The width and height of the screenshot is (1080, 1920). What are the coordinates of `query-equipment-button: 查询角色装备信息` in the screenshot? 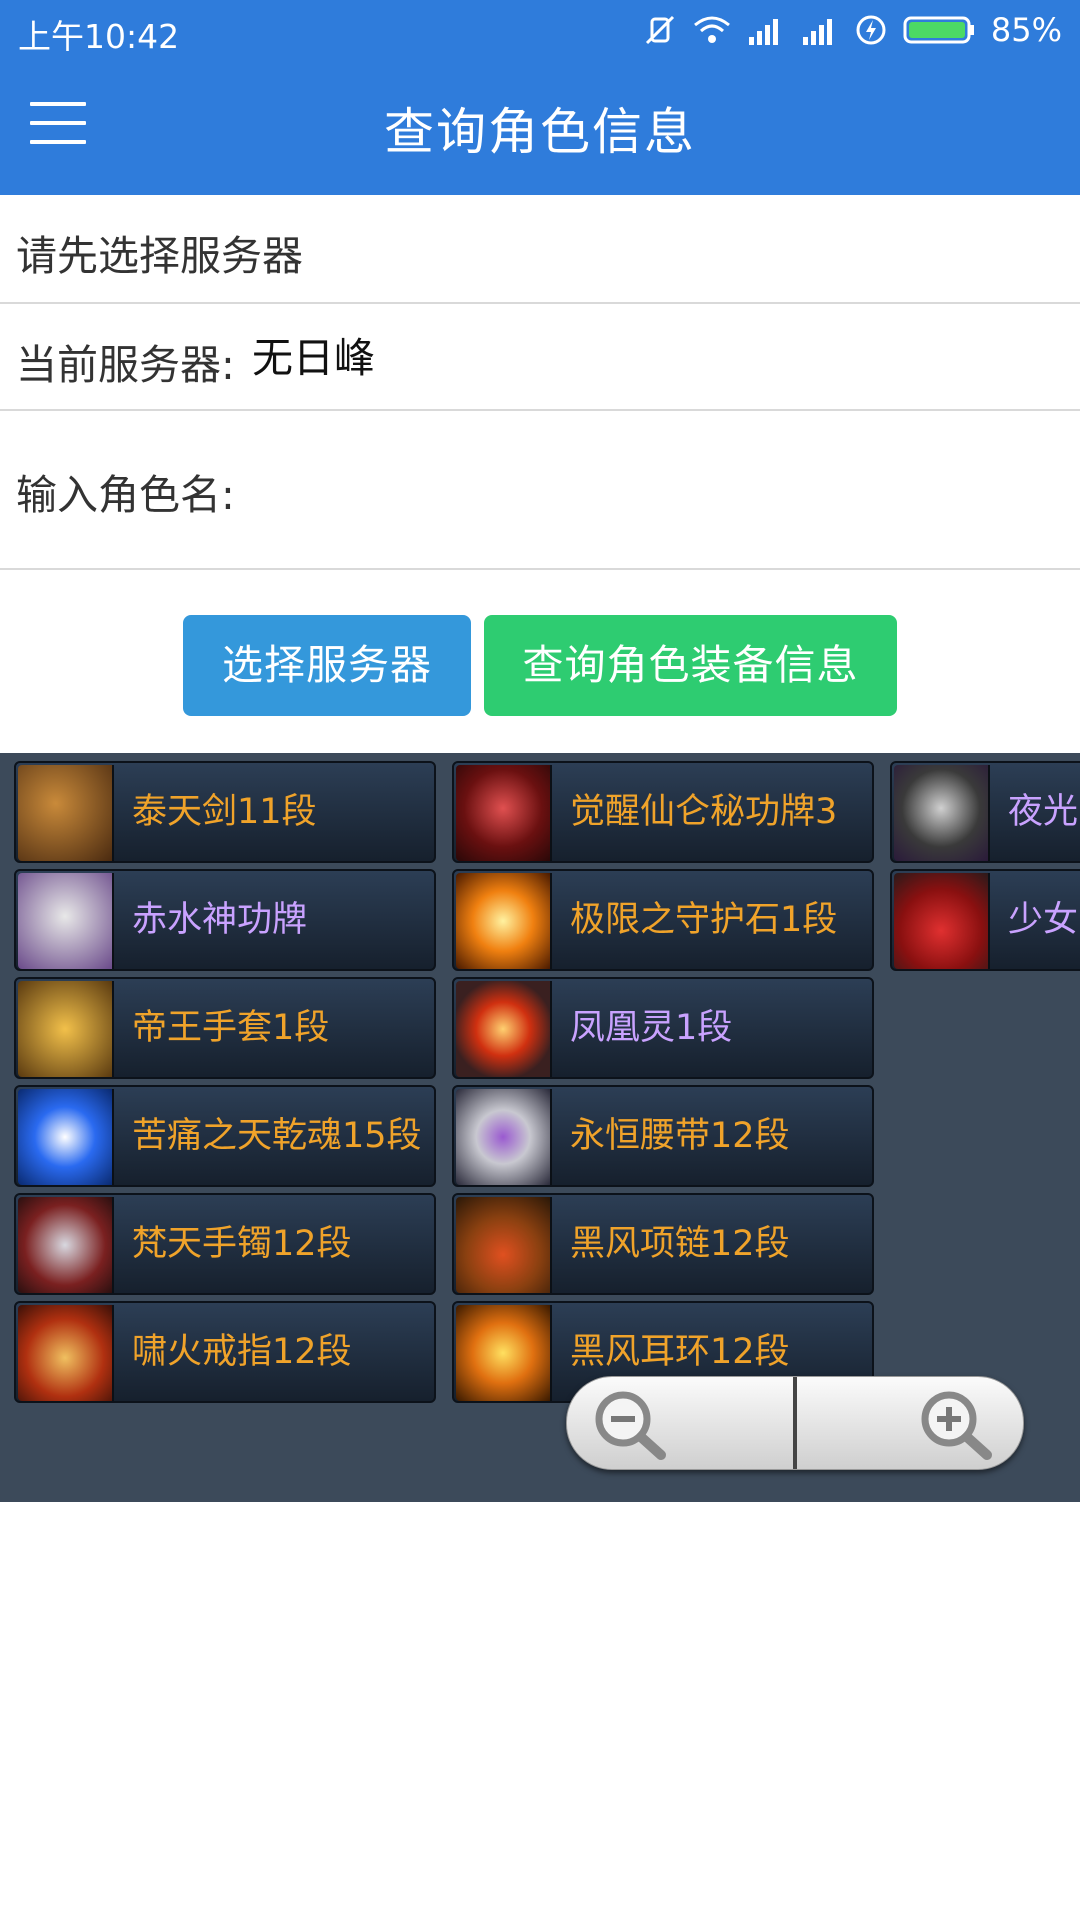 It's located at (690, 665).